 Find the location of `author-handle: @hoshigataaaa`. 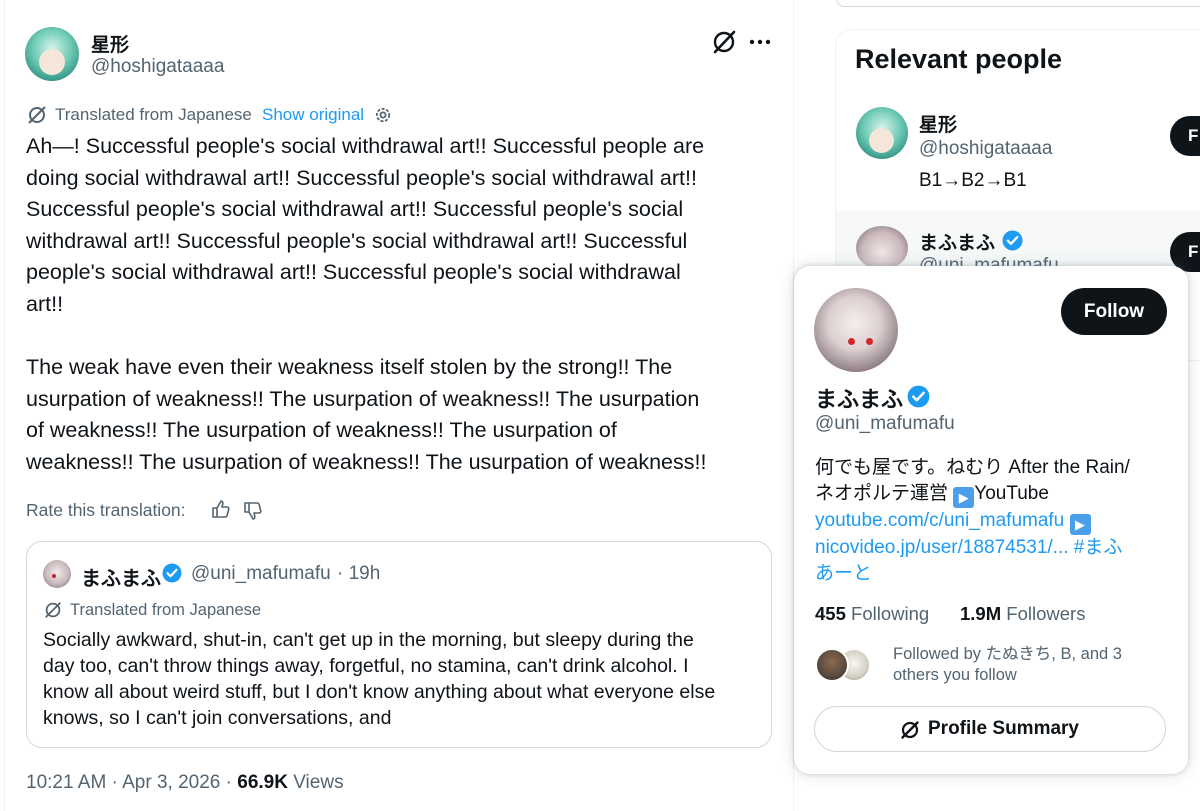

author-handle: @hoshigataaaa is located at coordinates (157, 67).